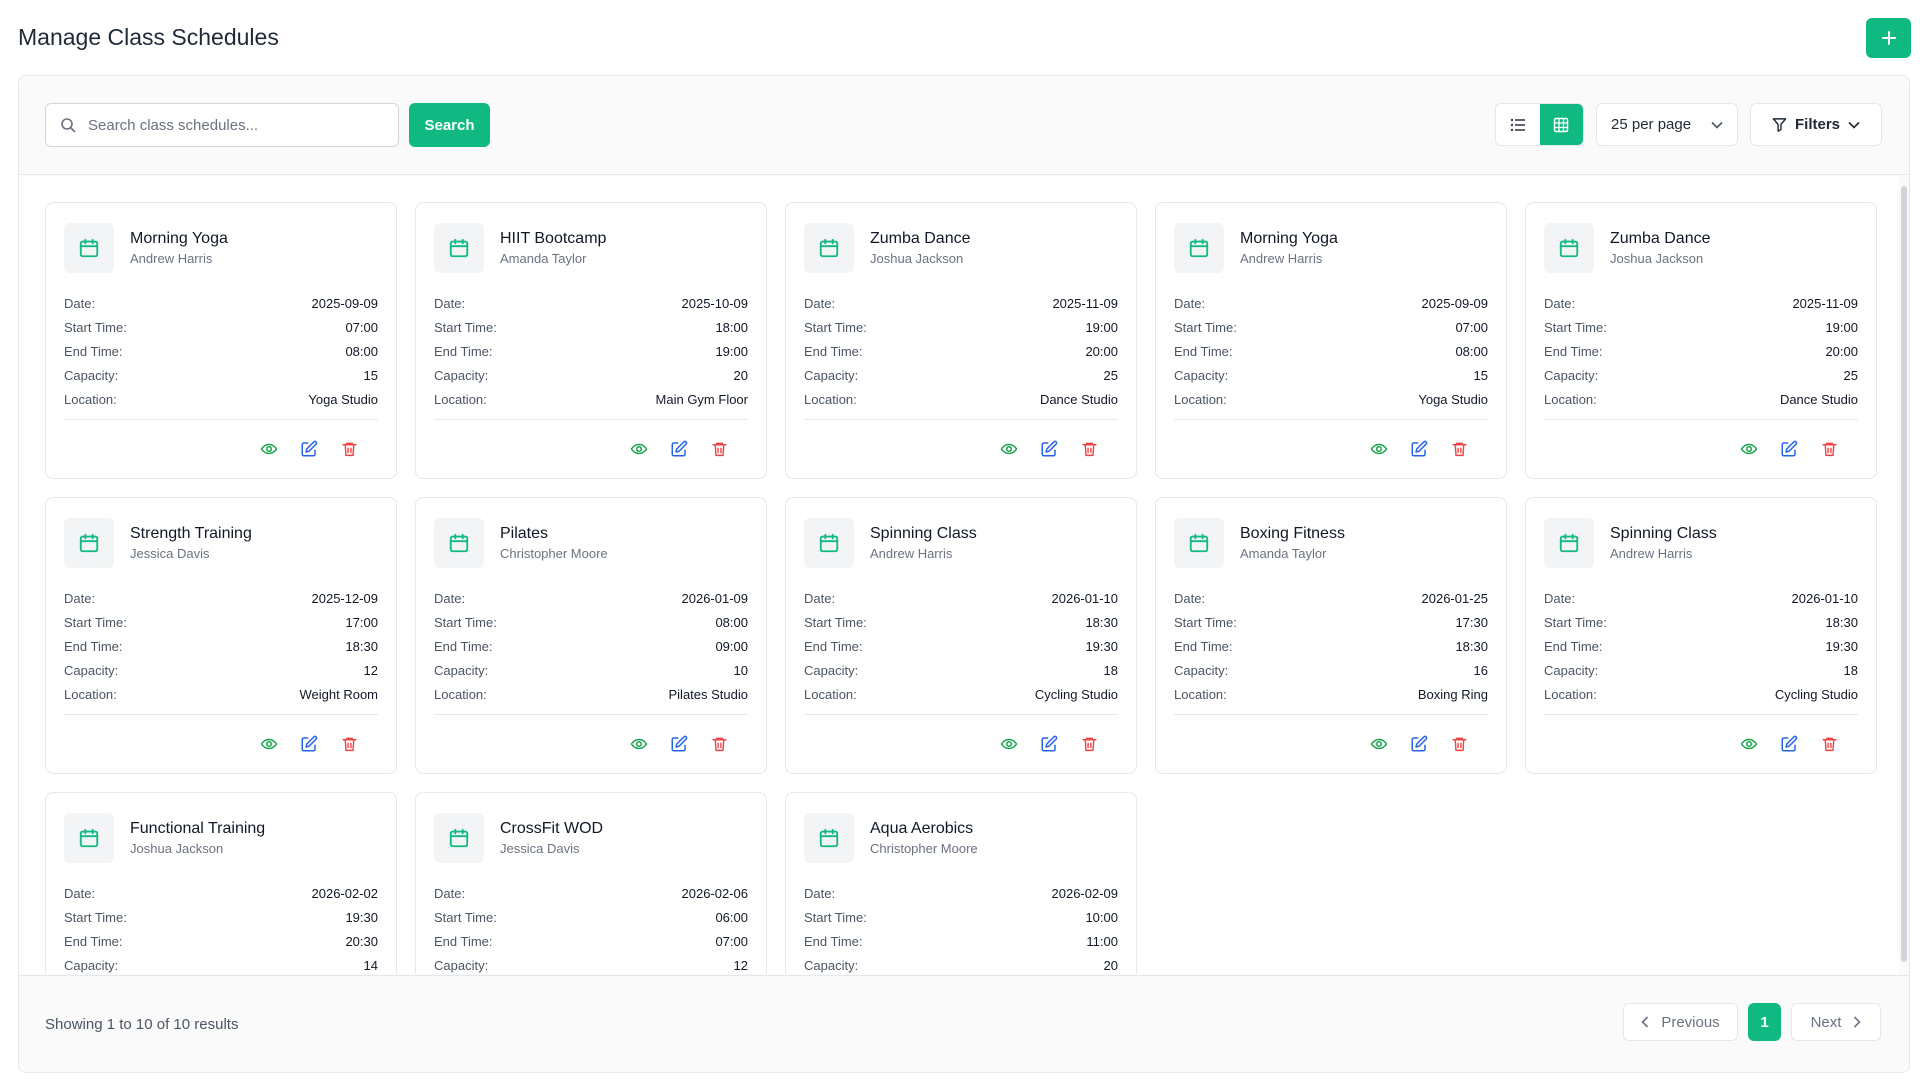 The width and height of the screenshot is (1920, 1080). What do you see at coordinates (1452, 694) in the screenshot?
I see `detail-value-location: Boxing Ring` at bounding box center [1452, 694].